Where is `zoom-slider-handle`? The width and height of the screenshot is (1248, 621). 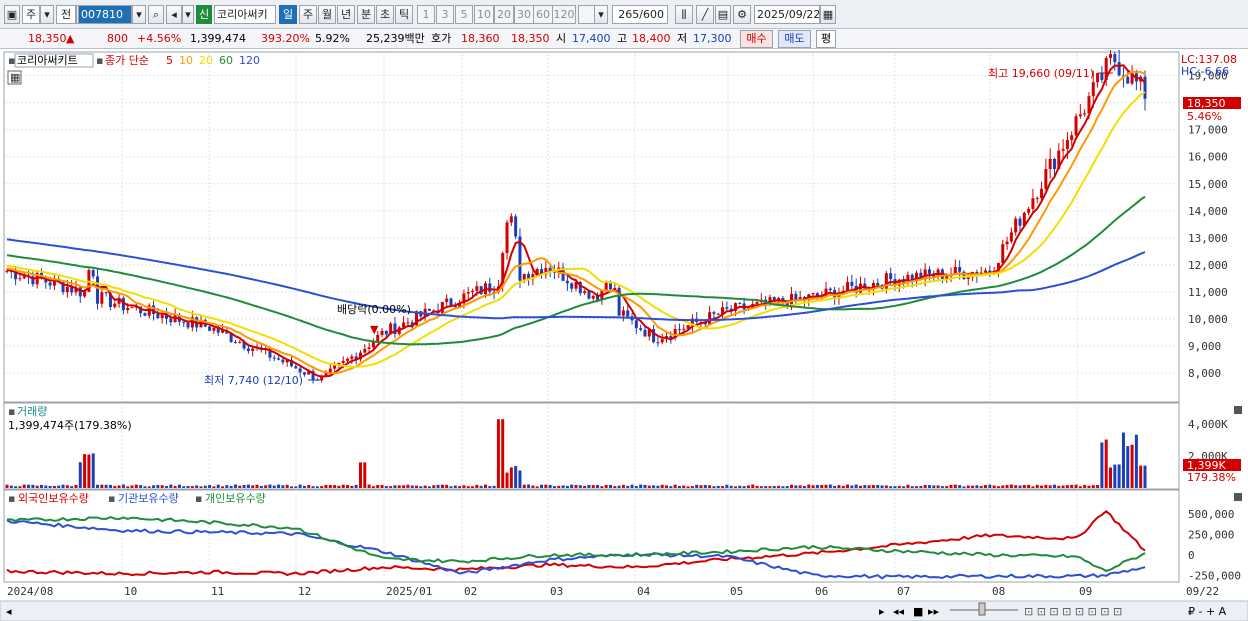 zoom-slider-handle is located at coordinates (982, 609).